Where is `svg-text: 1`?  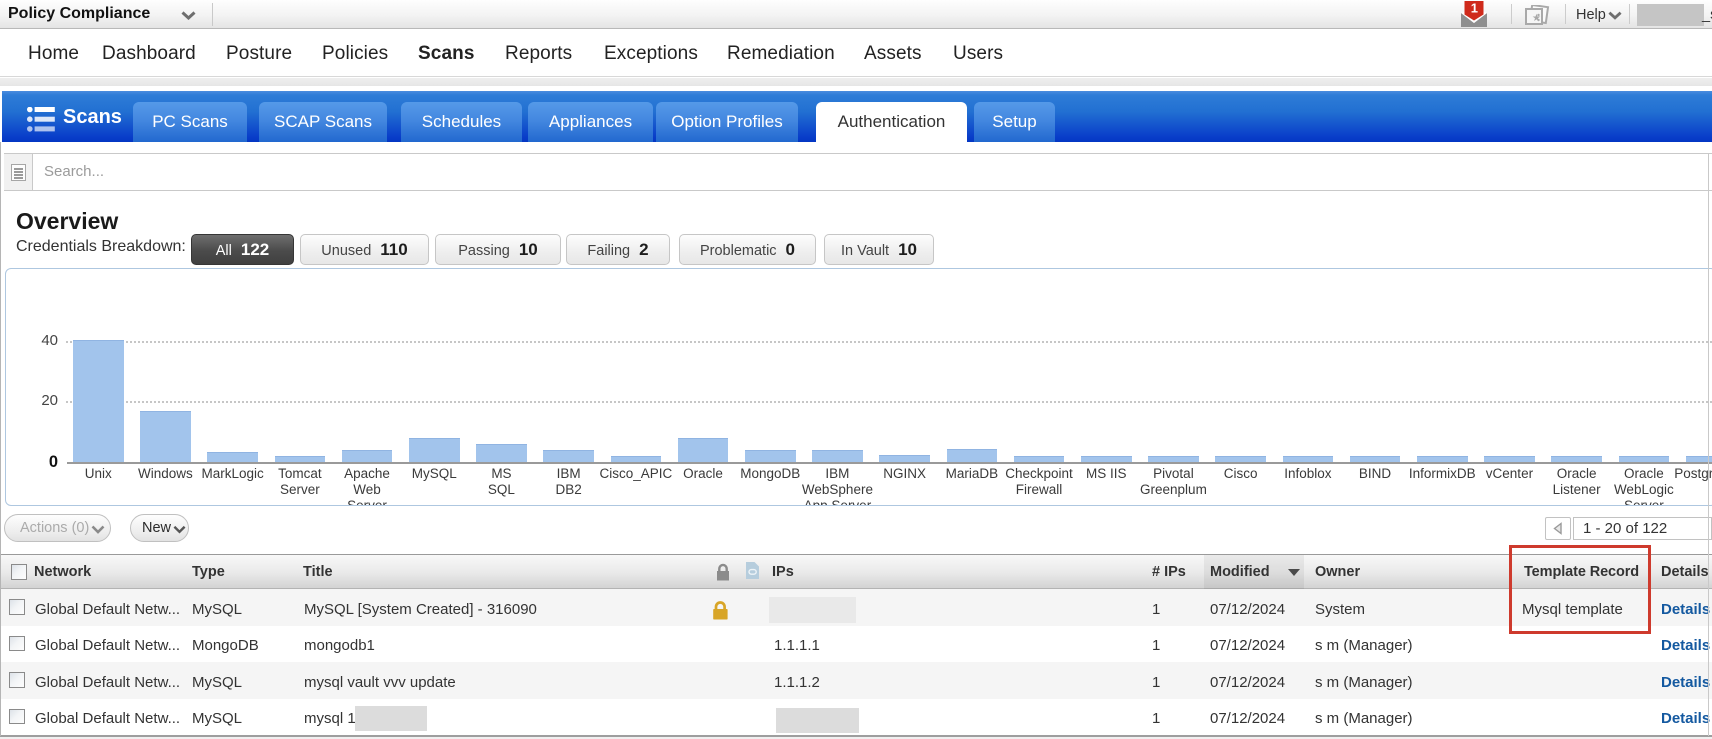 svg-text: 1 is located at coordinates (1474, 8).